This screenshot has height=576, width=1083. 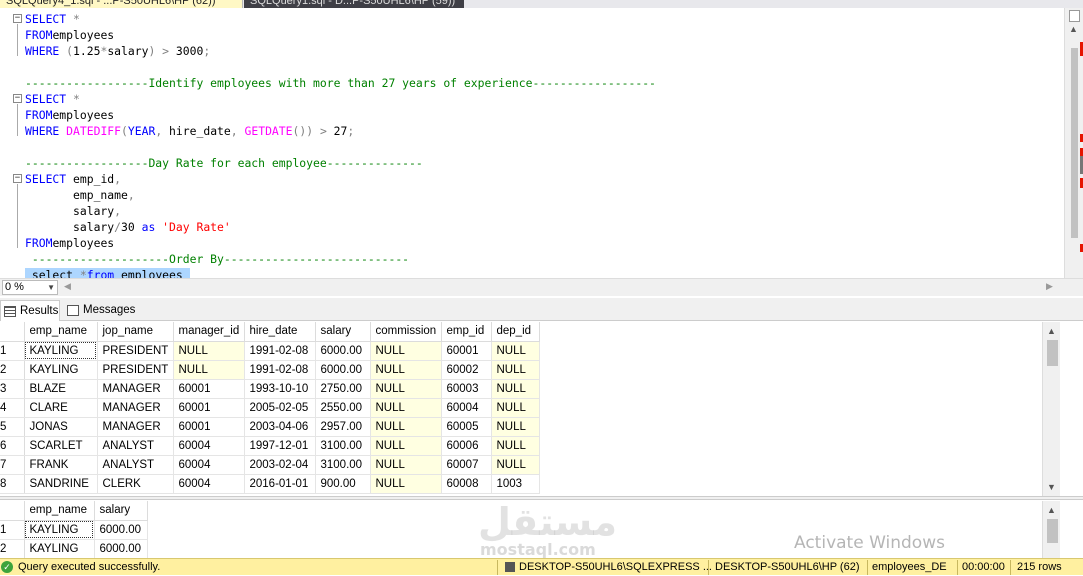 What do you see at coordinates (541, 287) in the screenshot?
I see `editor-horizontal-scrollbar: 0 % ▼ ◀ ▶` at bounding box center [541, 287].